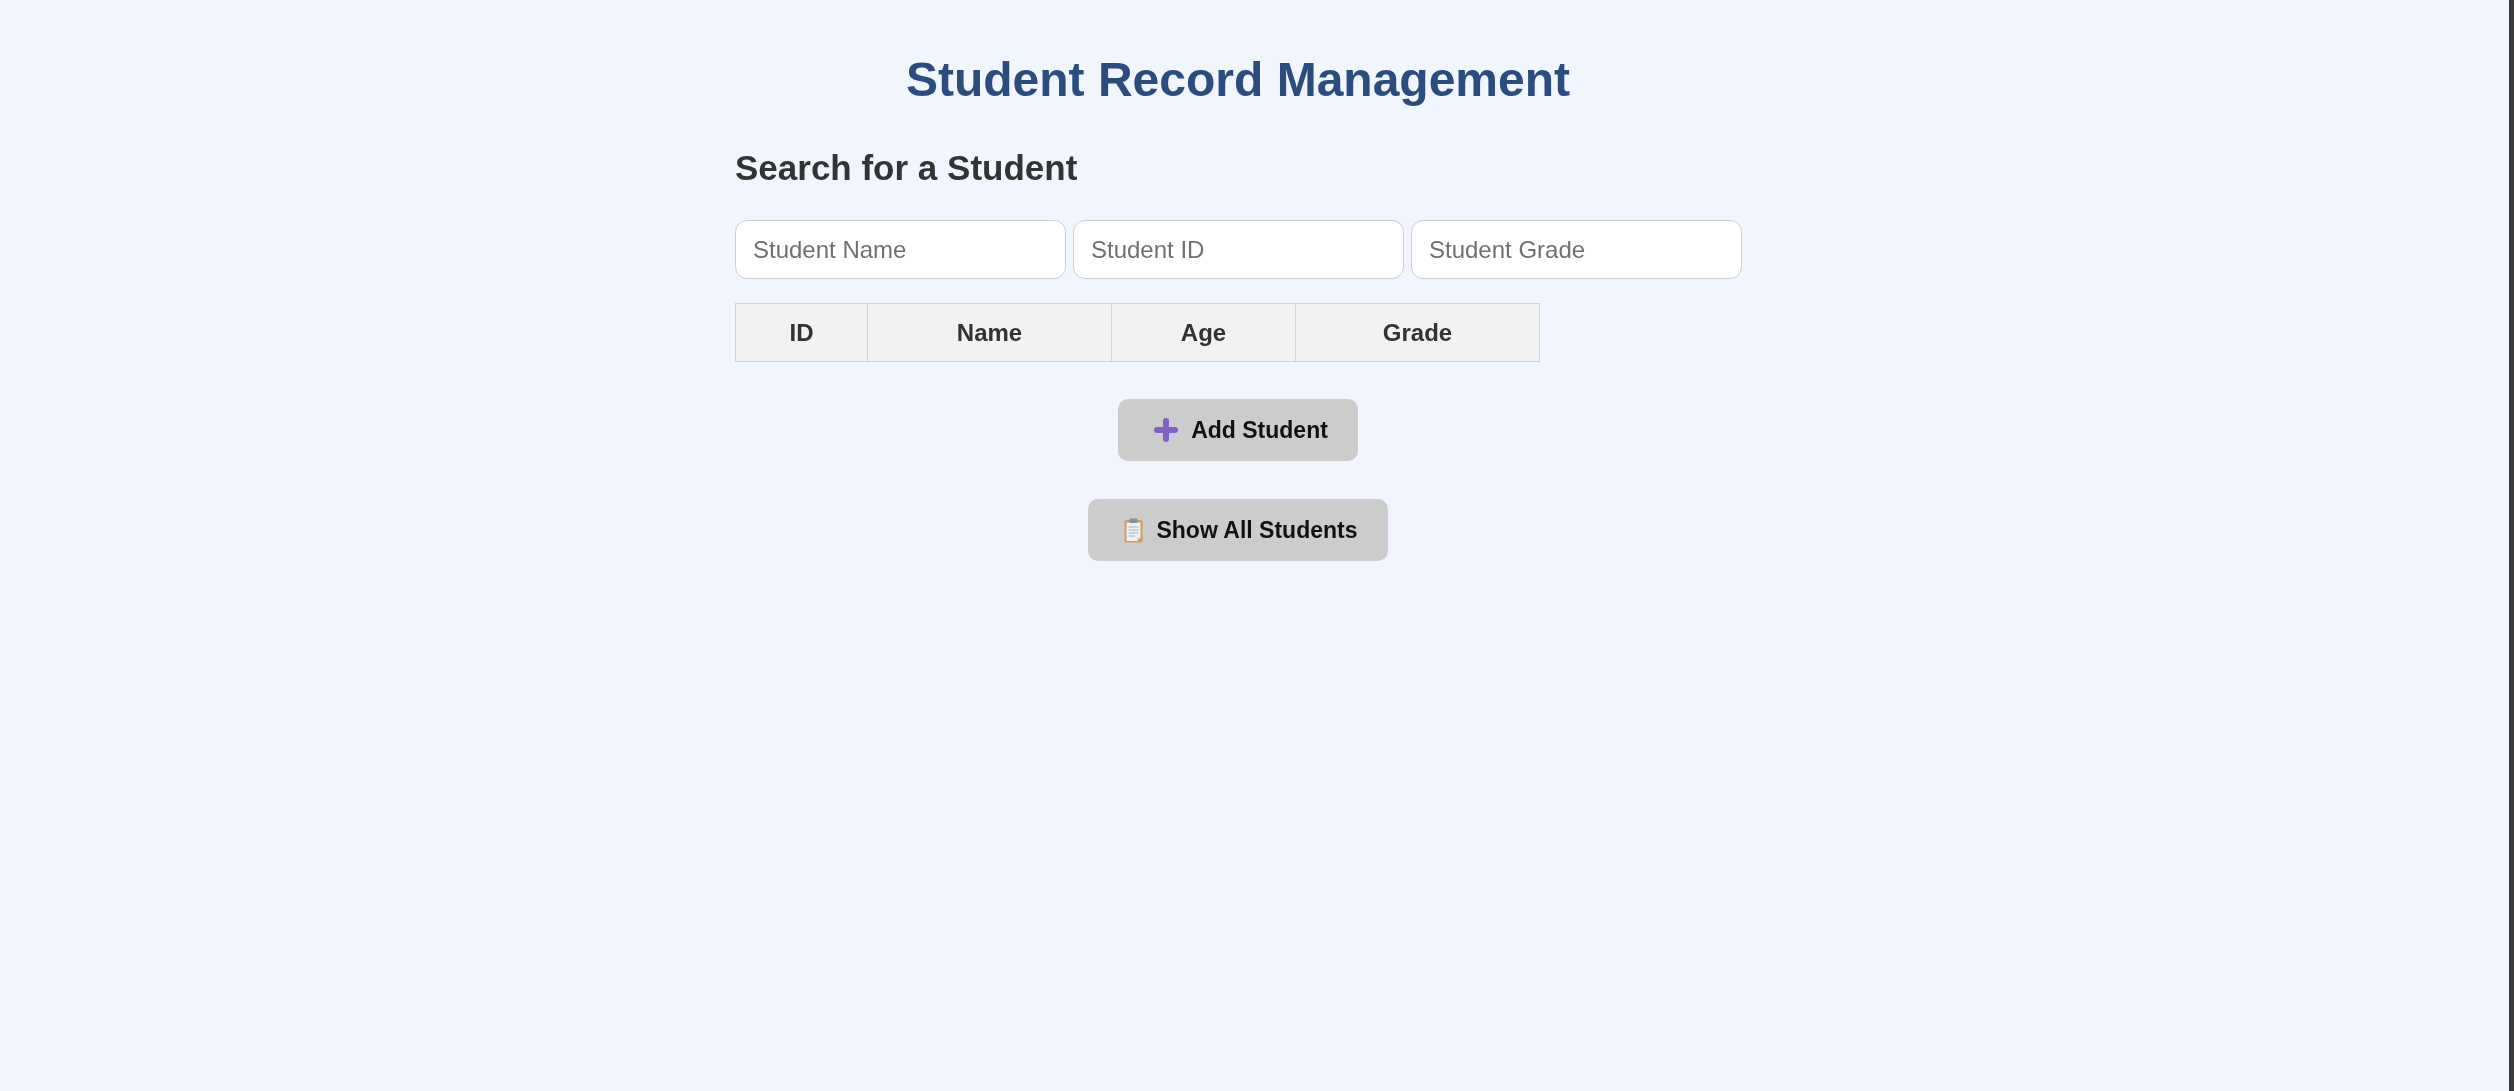  Describe the element at coordinates (1576, 250) in the screenshot. I see `search-field: Student Grade` at that location.